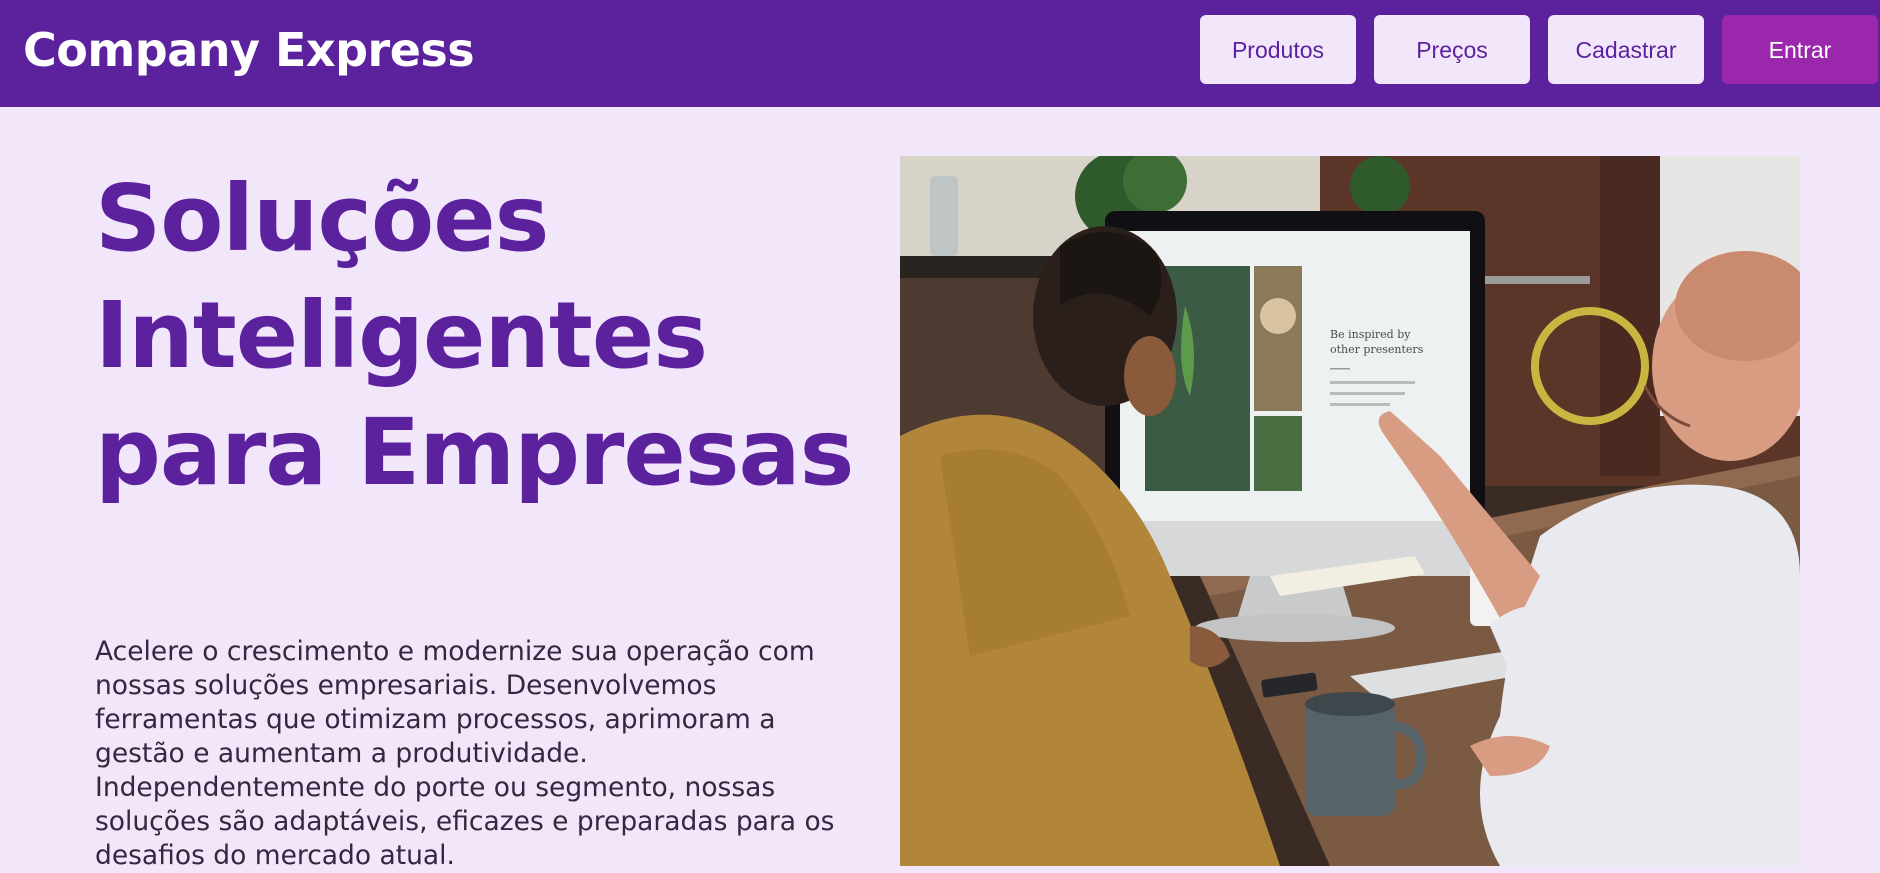 The image size is (1880, 873). What do you see at coordinates (1370, 334) in the screenshot?
I see `screen-heading-line1: Be inspired by` at bounding box center [1370, 334].